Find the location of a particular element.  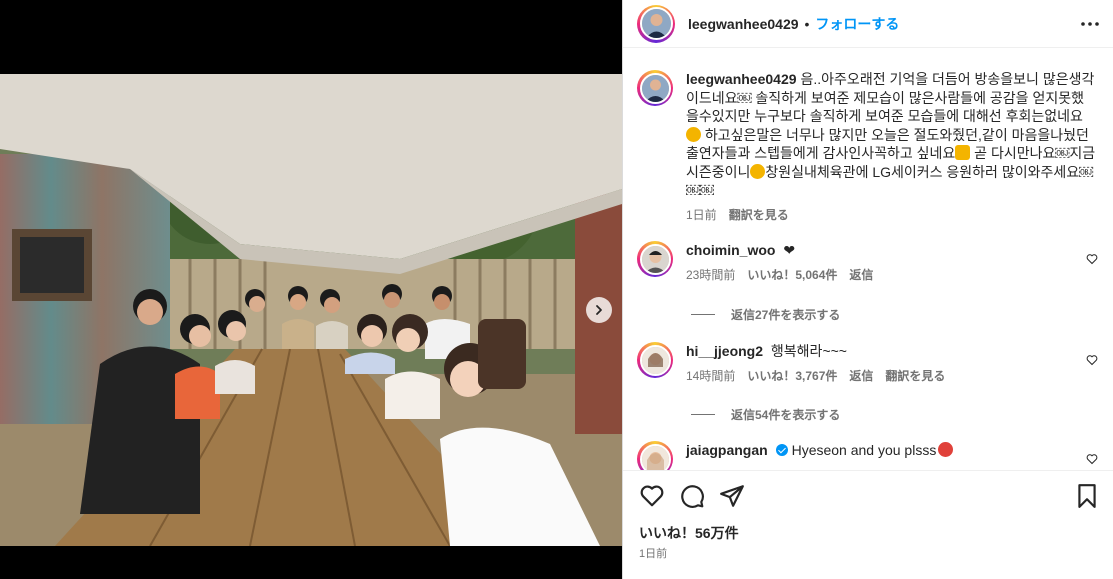

comment-text: choimin_woo ❤ is located at coordinates (891, 250).